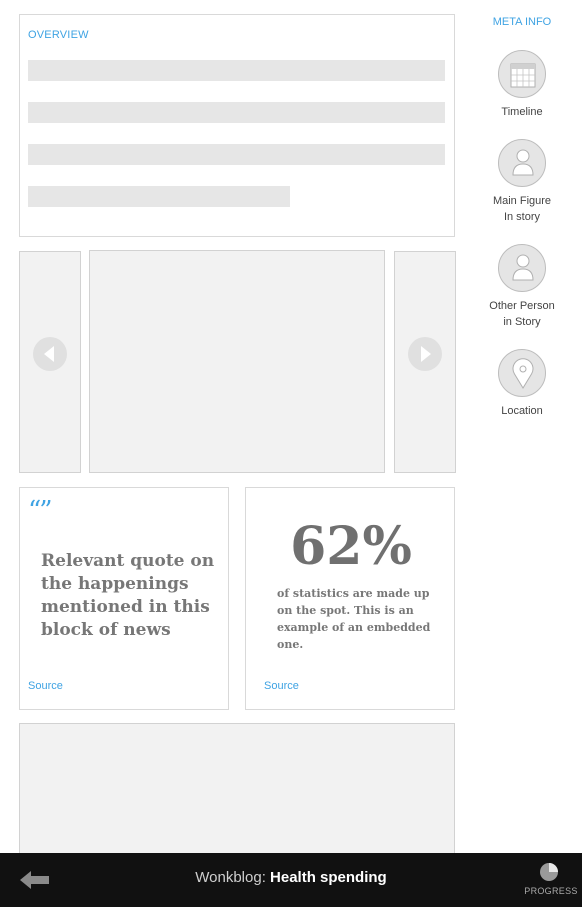 Image resolution: width=582 pixels, height=907 pixels. I want to click on chevron-left-icon, so click(49, 354).